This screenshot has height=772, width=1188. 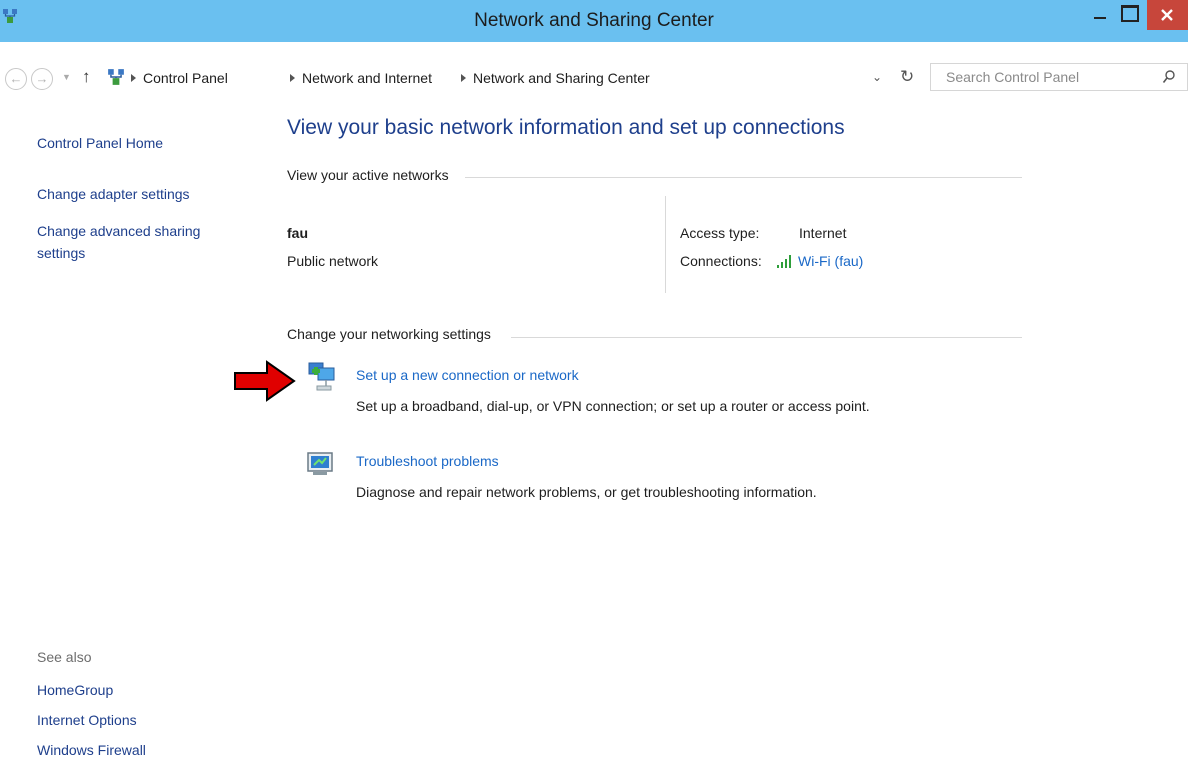 What do you see at coordinates (389, 334) in the screenshot?
I see `change-settings-label: Change your networking settings` at bounding box center [389, 334].